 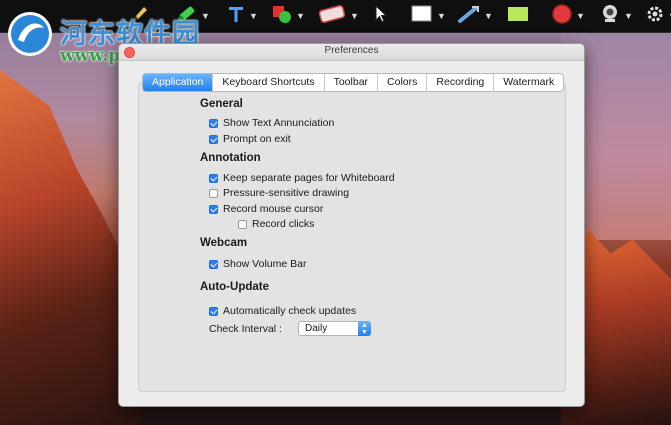 I want to click on record-clicks-option: Record clicks, so click(x=276, y=224).